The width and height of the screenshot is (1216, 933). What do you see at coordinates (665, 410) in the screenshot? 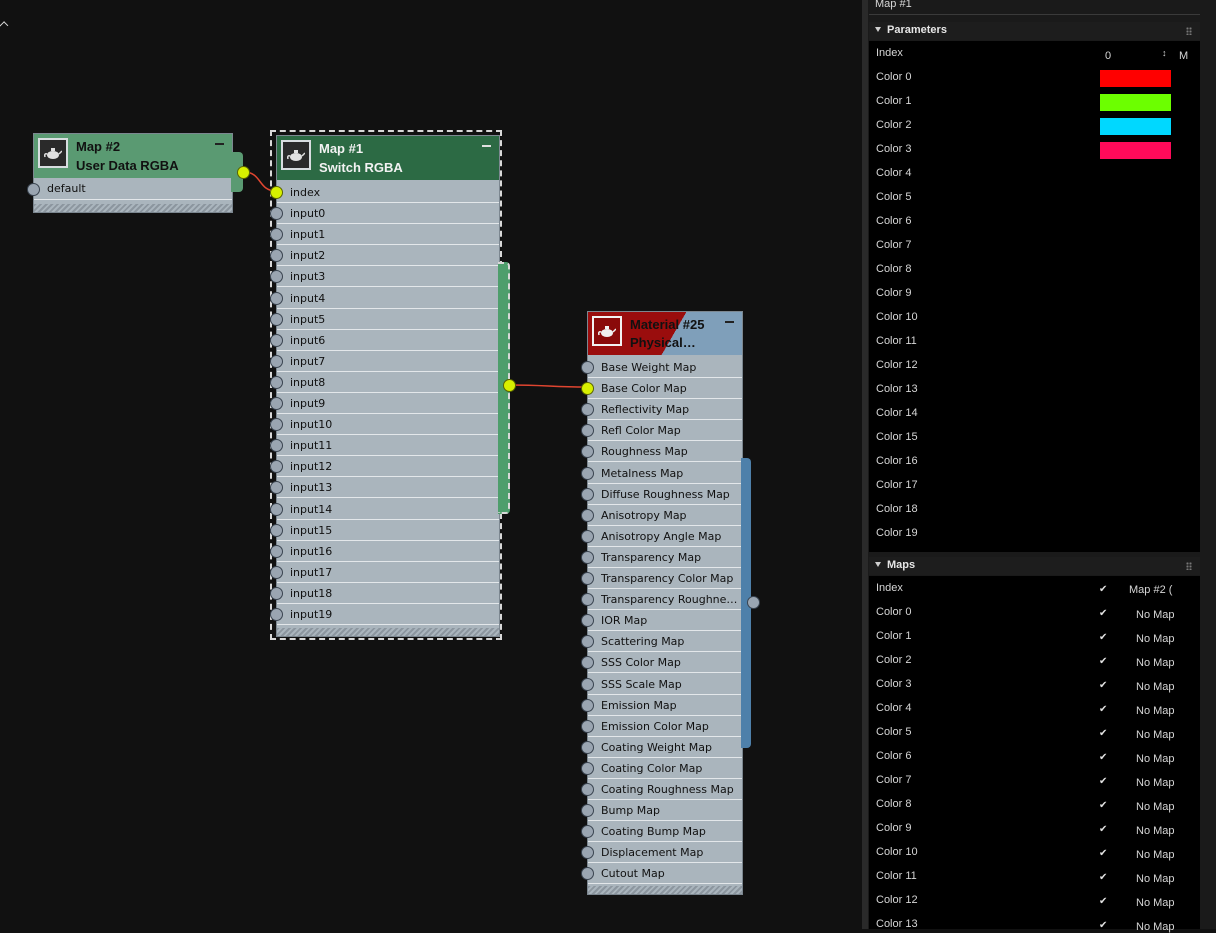
I see `port-row: Reflectivity Map` at bounding box center [665, 410].